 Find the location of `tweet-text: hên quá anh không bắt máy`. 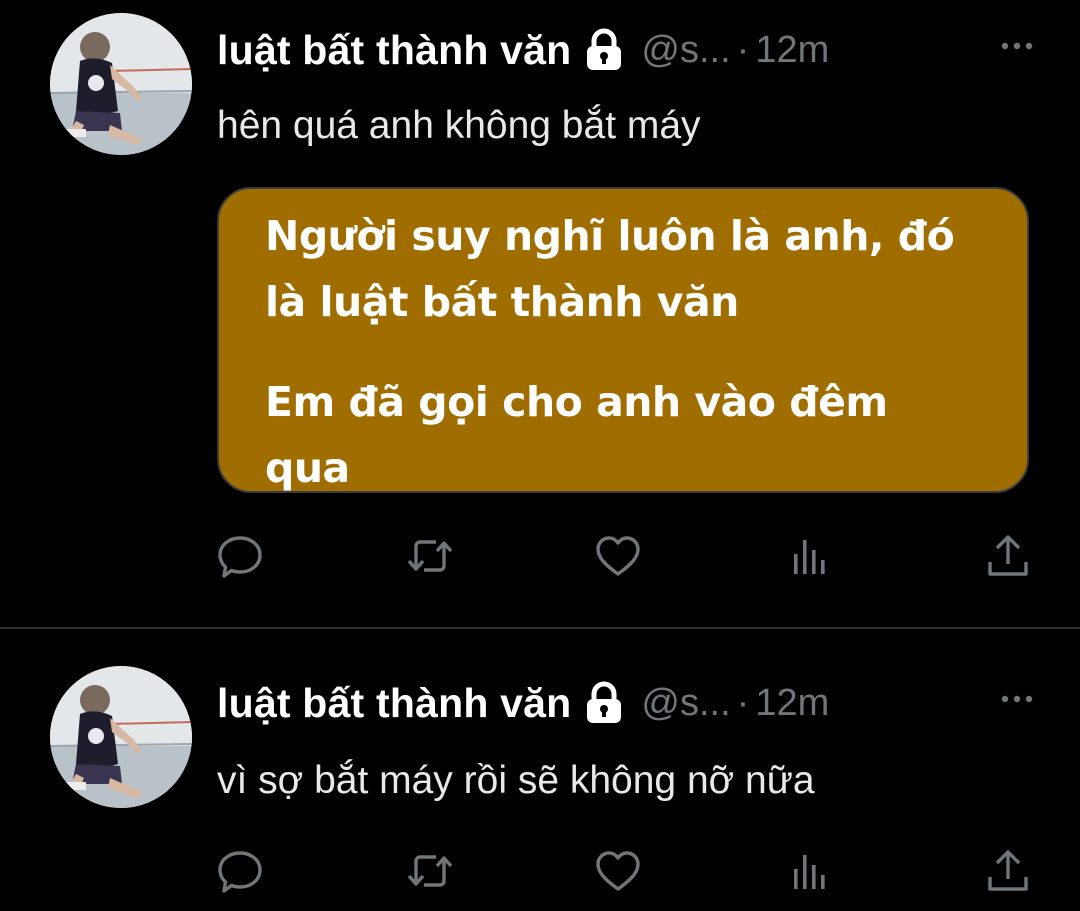

tweet-text: hên quá anh không bắt máy is located at coordinates (459, 125).